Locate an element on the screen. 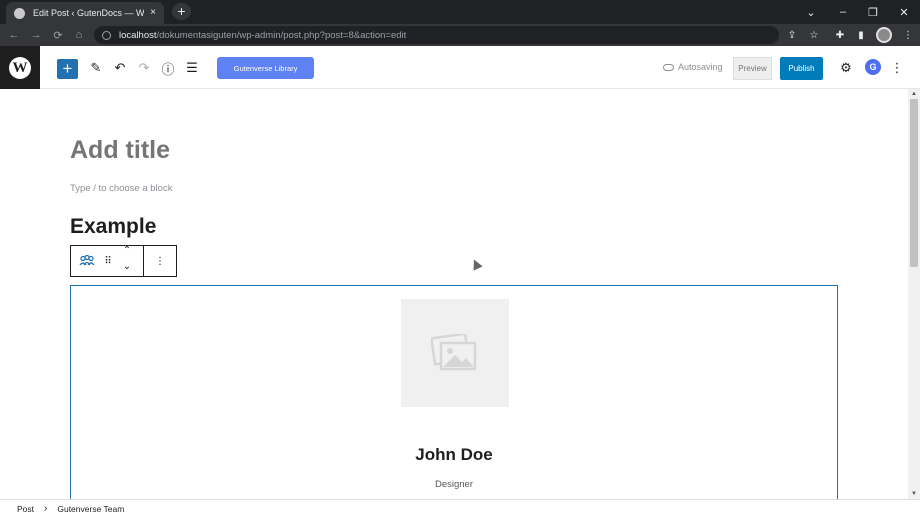  browser-menu-icon: ⋮ is located at coordinates (908, 35).